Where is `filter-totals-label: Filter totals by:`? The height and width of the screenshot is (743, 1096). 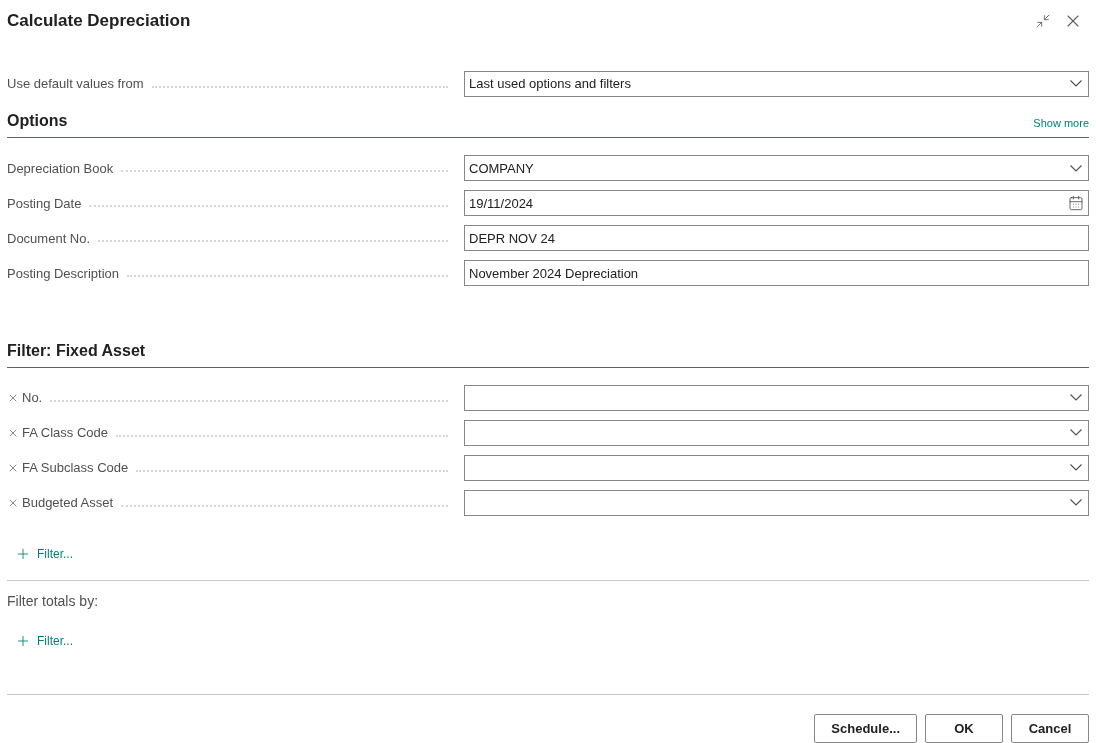 filter-totals-label: Filter totals by: is located at coordinates (53, 601).